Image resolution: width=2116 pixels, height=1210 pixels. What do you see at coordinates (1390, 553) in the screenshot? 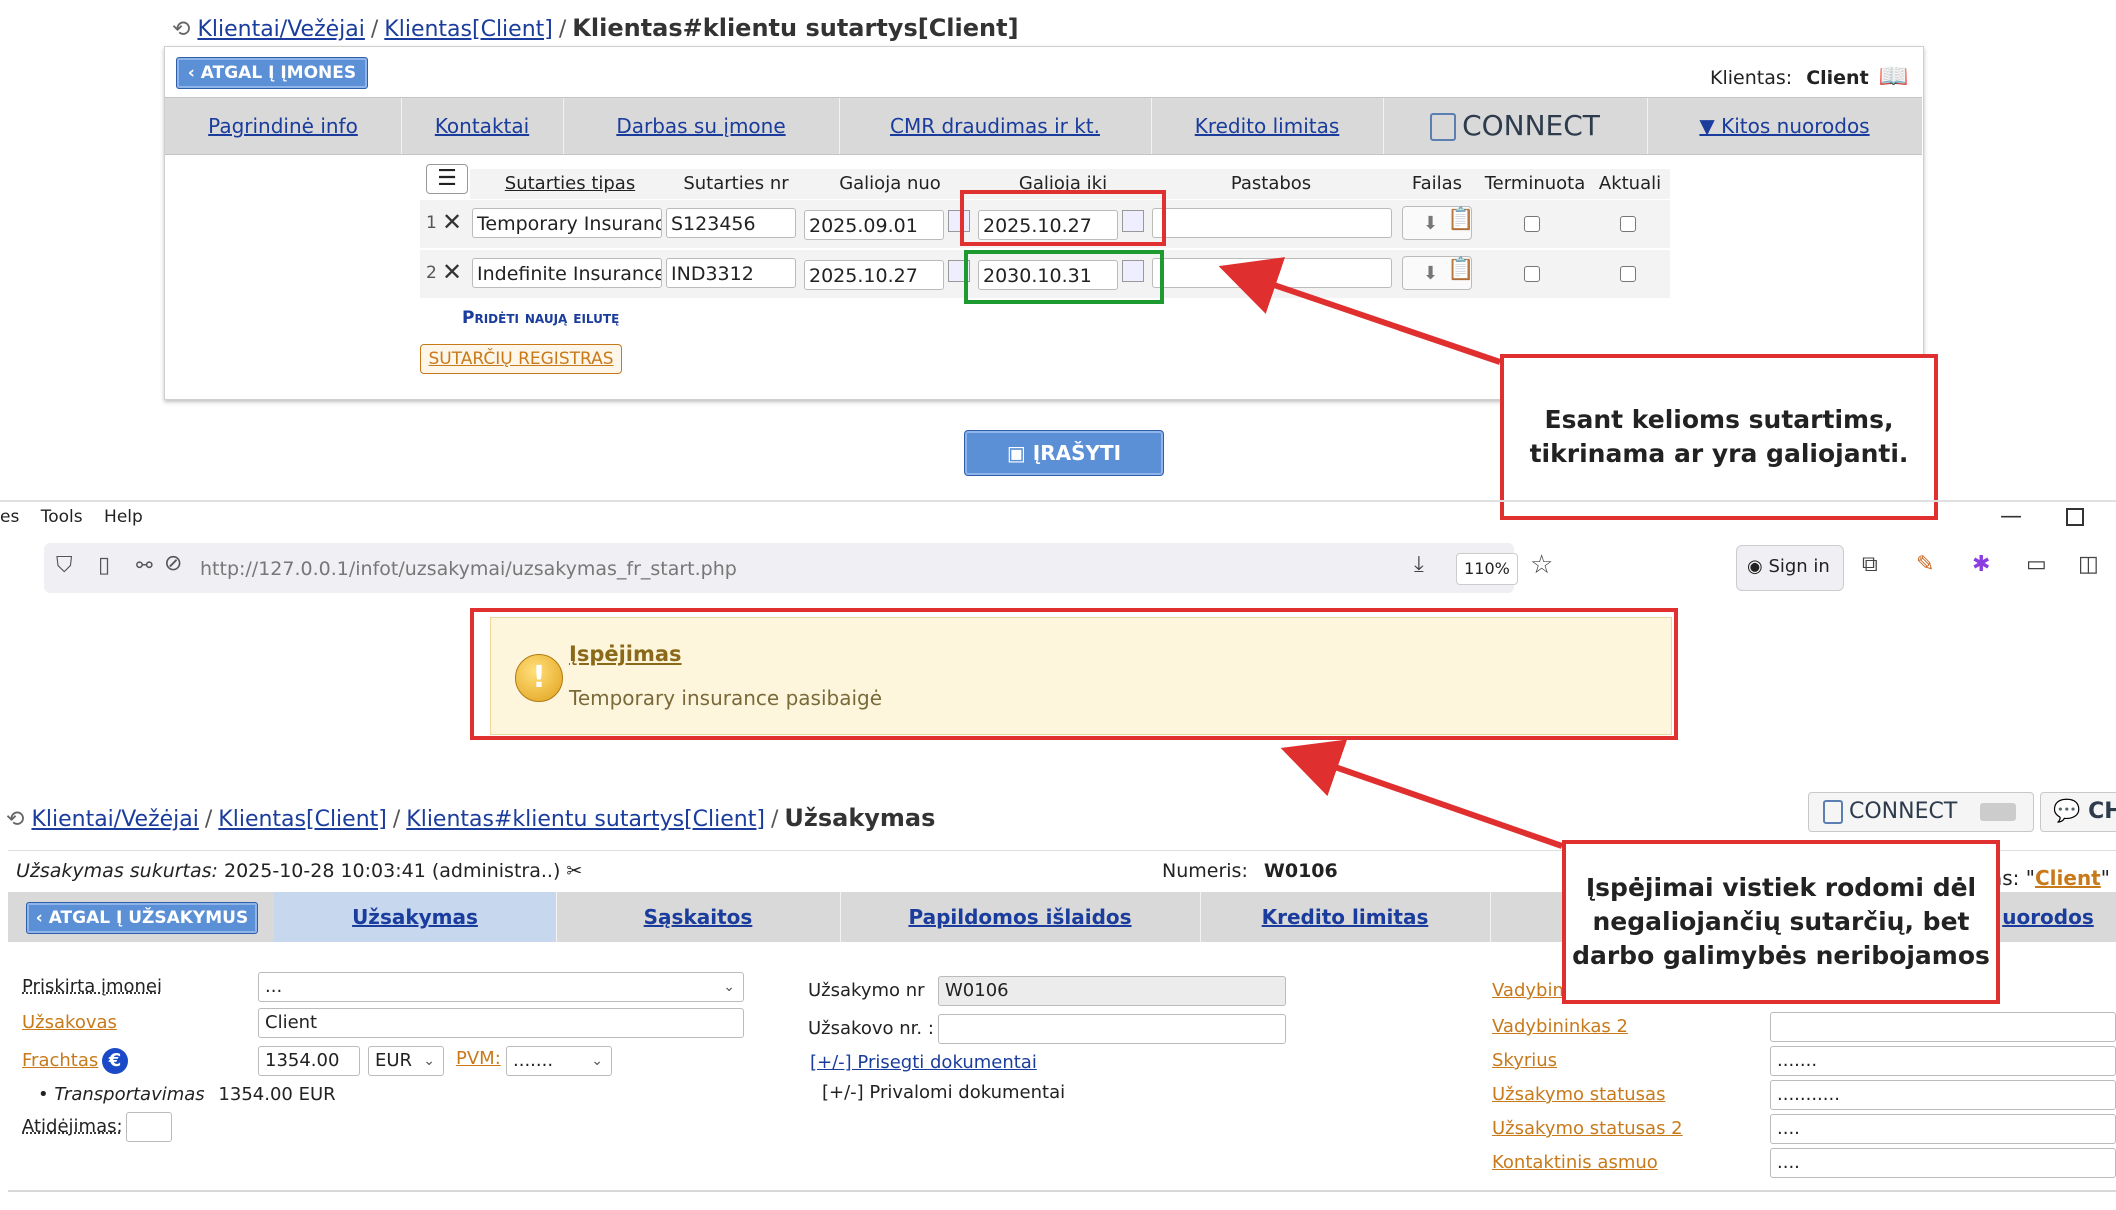
I see `annotation-arrows` at bounding box center [1390, 553].